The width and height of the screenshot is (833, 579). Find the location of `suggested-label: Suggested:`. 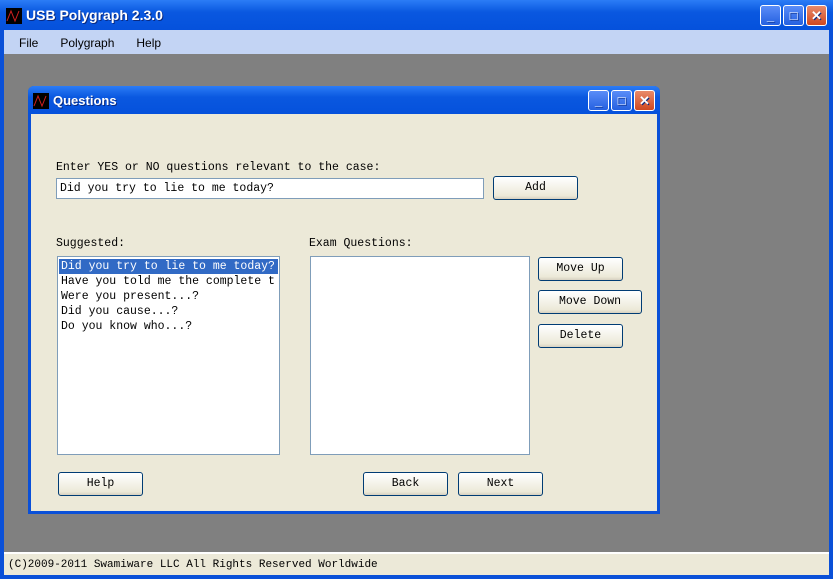

suggested-label: Suggested: is located at coordinates (91, 243).